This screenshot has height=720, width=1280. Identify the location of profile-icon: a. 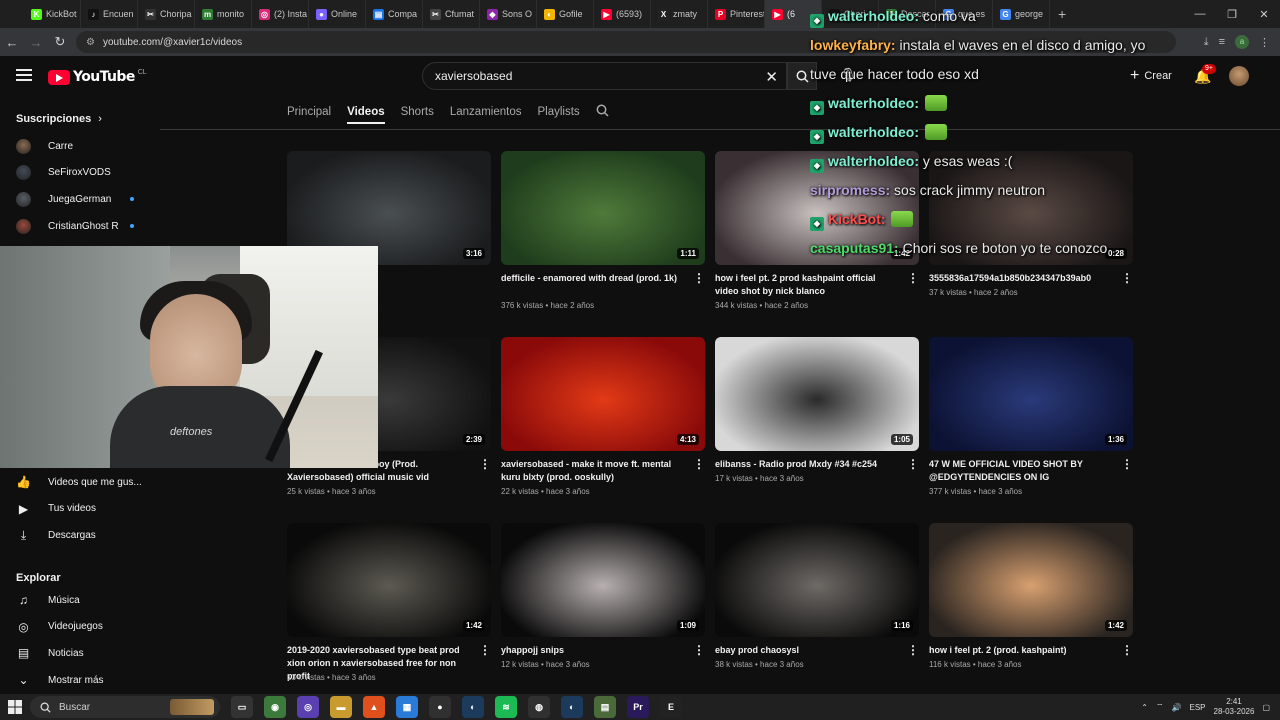
(1242, 42).